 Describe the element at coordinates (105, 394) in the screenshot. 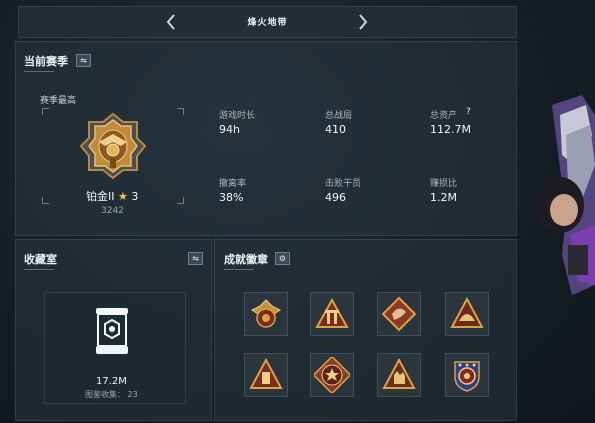

I see `collection-count-label: 图鉴收集：` at that location.